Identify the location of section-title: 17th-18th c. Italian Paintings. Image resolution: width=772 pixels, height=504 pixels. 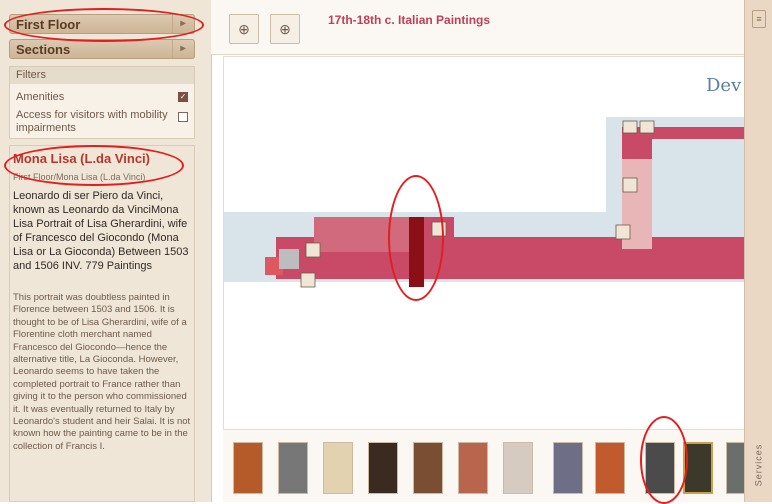
(409, 20).